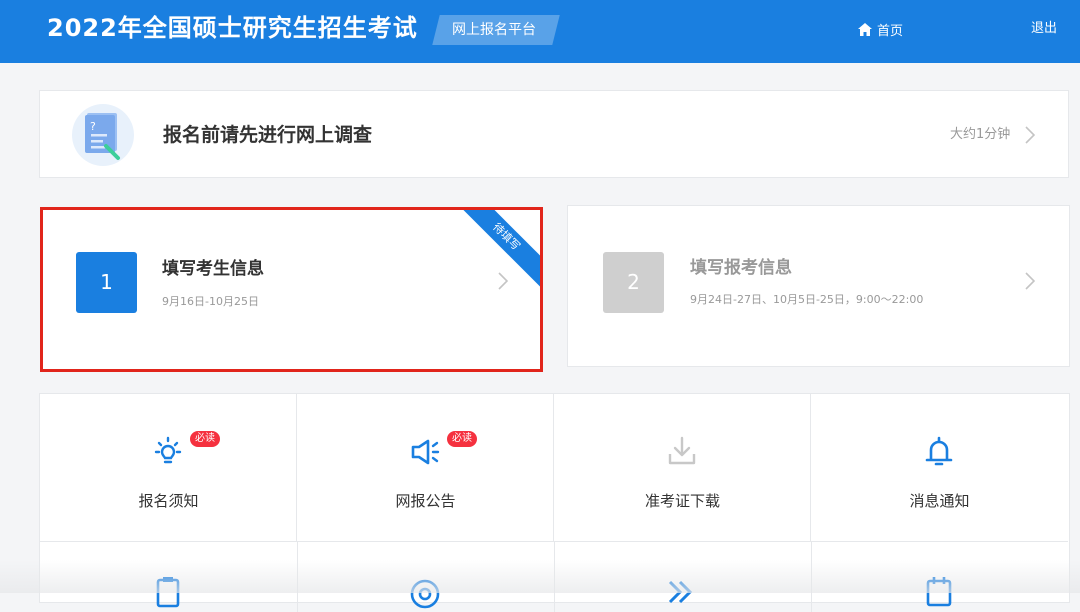 Image resolution: width=1080 pixels, height=612 pixels. Describe the element at coordinates (890, 31) in the screenshot. I see `home-link-label: 首页` at that location.